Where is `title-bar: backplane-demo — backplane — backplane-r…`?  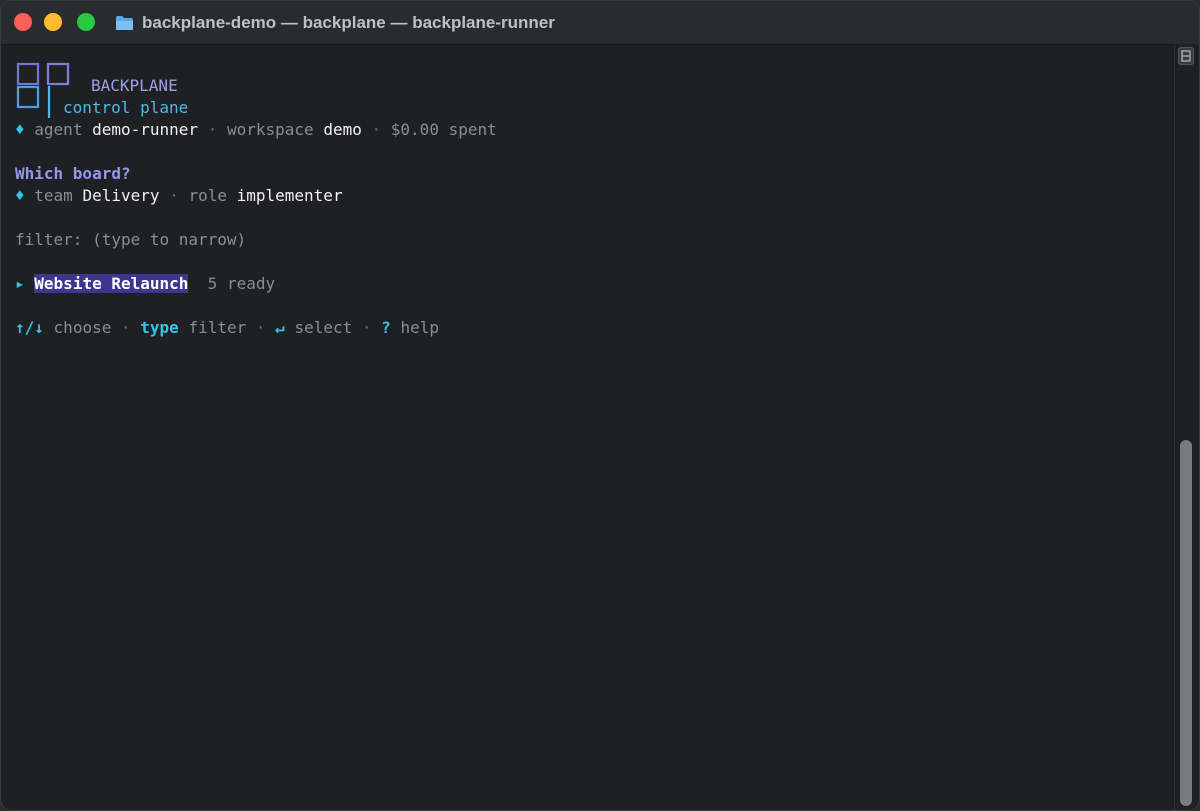
title-bar: backplane-demo — backplane — backplane-r… is located at coordinates (600, 23).